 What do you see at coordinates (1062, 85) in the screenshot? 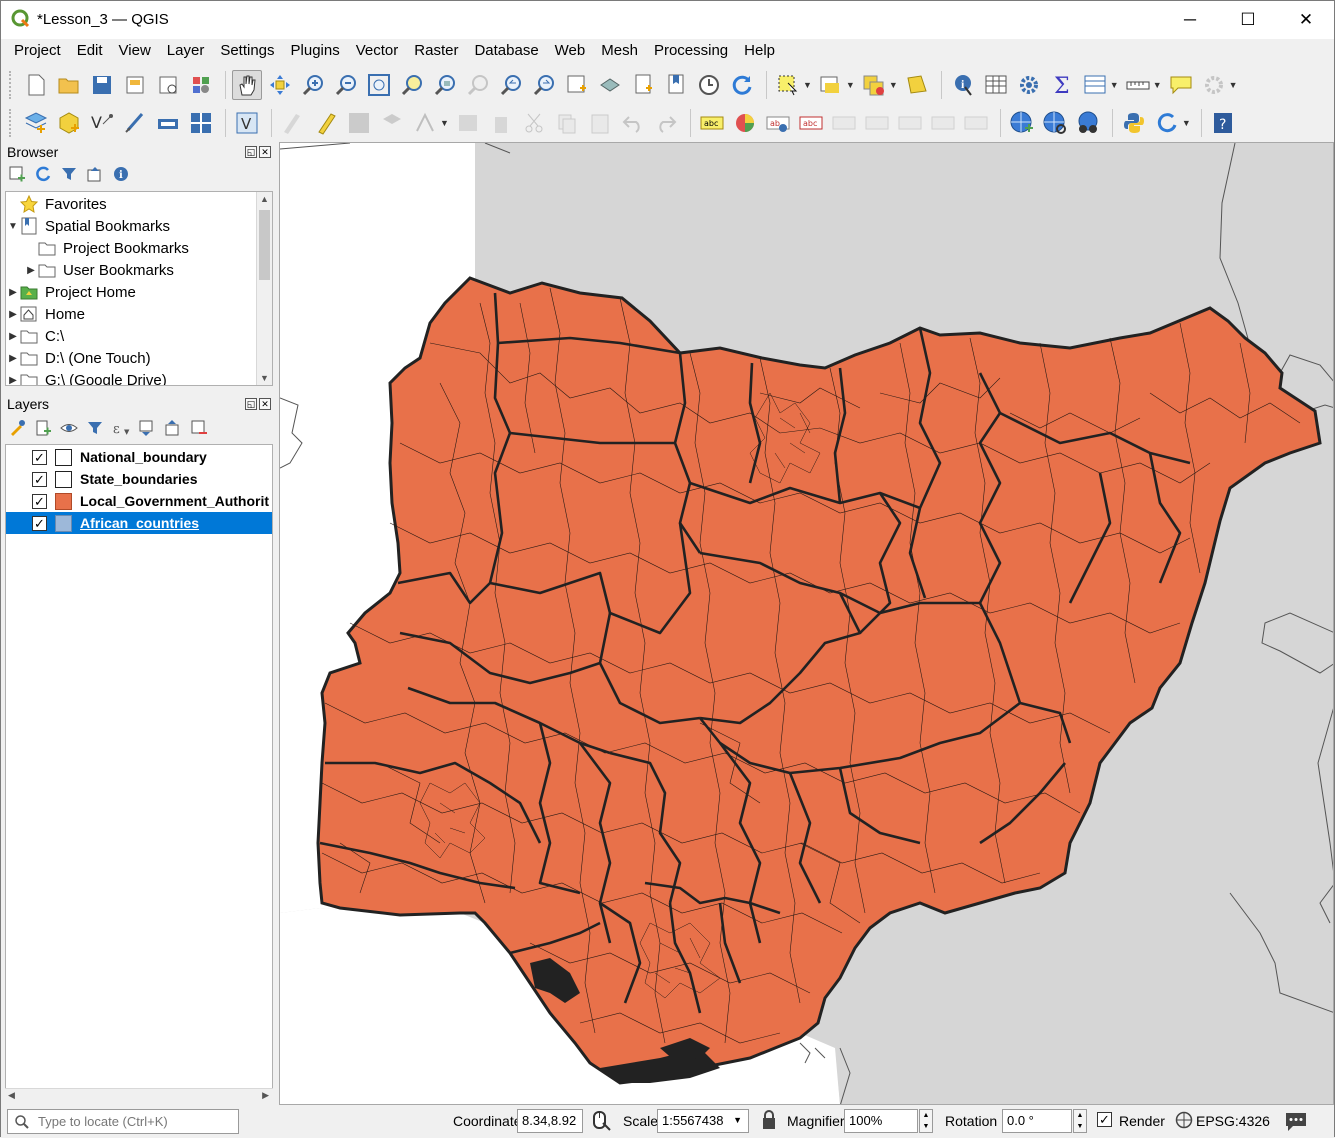
I see `statistical-summary-icon: Σ` at bounding box center [1062, 85].